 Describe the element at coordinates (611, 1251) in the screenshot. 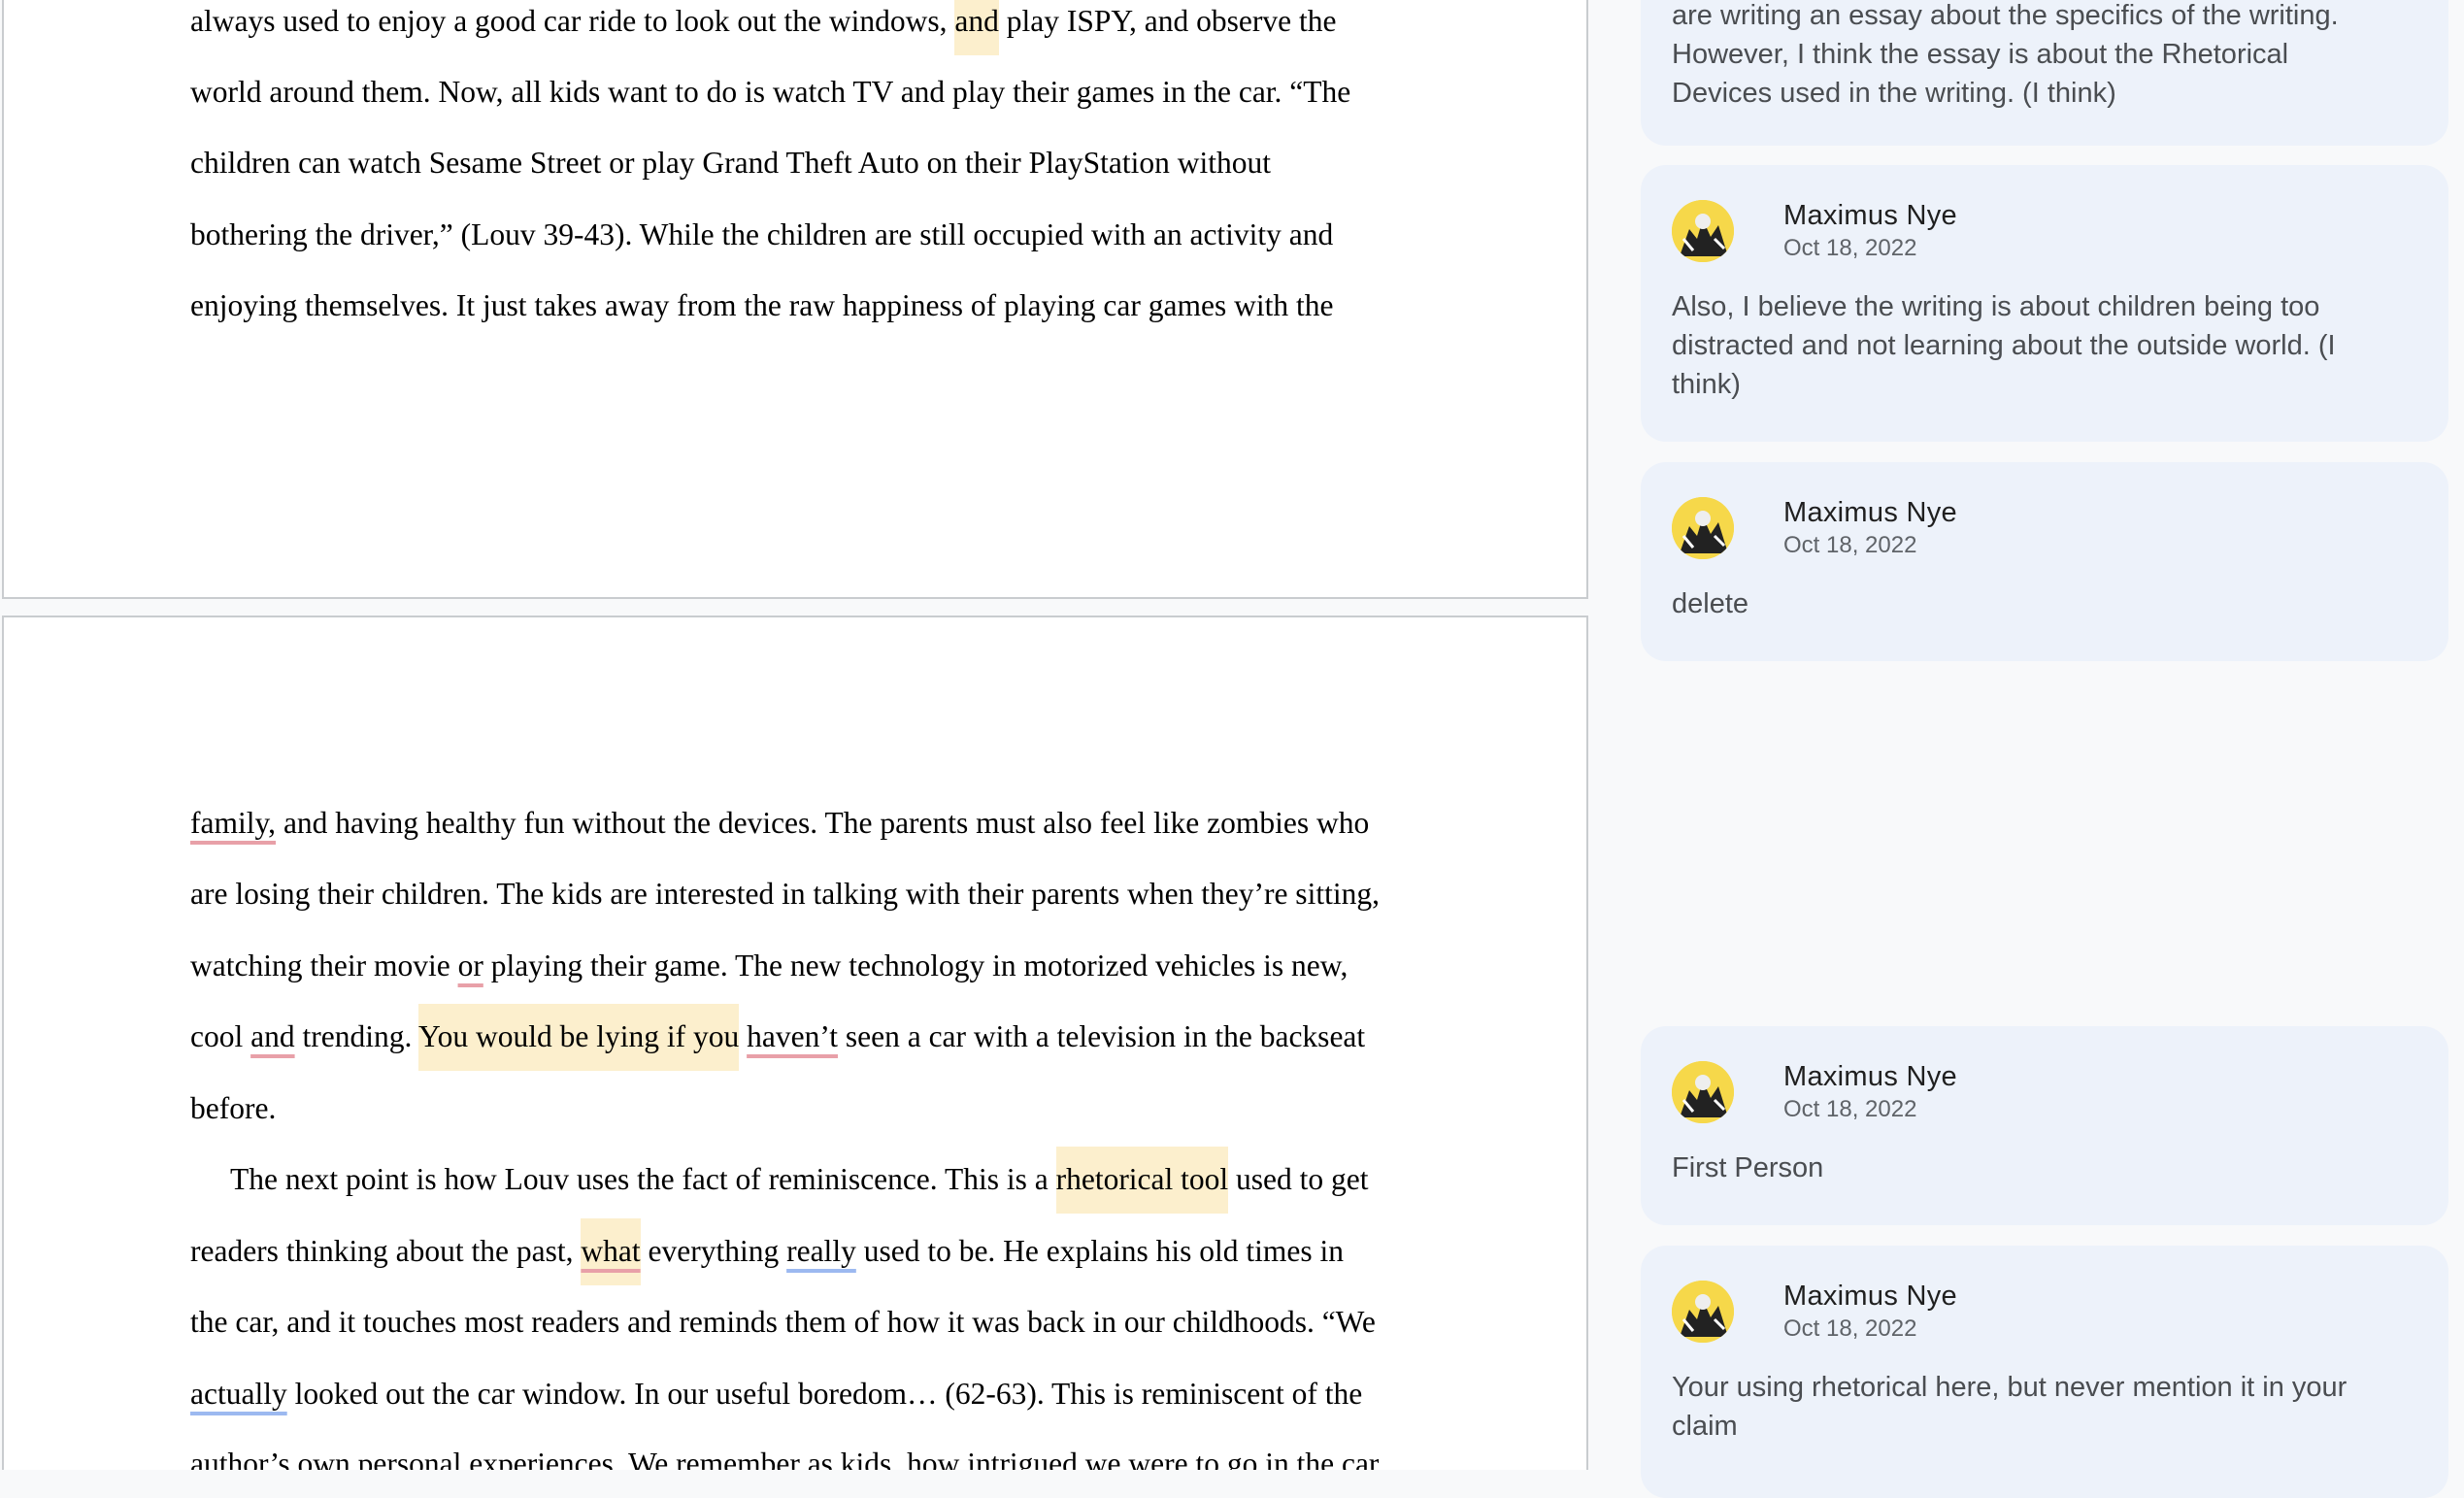

I see `comment-highlight: what` at that location.